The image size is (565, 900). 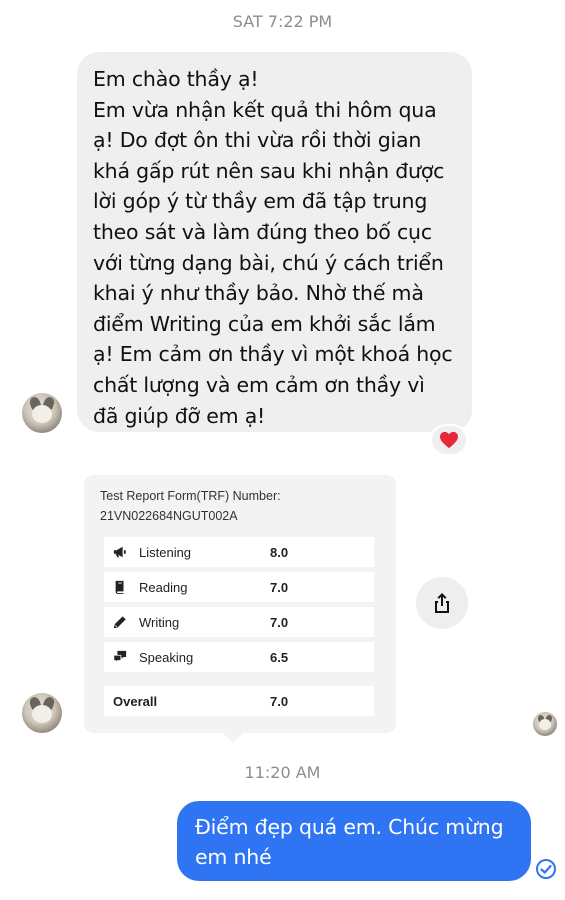 I want to click on trf-label: Test Report Form(TRF) Number:, so click(x=190, y=496).